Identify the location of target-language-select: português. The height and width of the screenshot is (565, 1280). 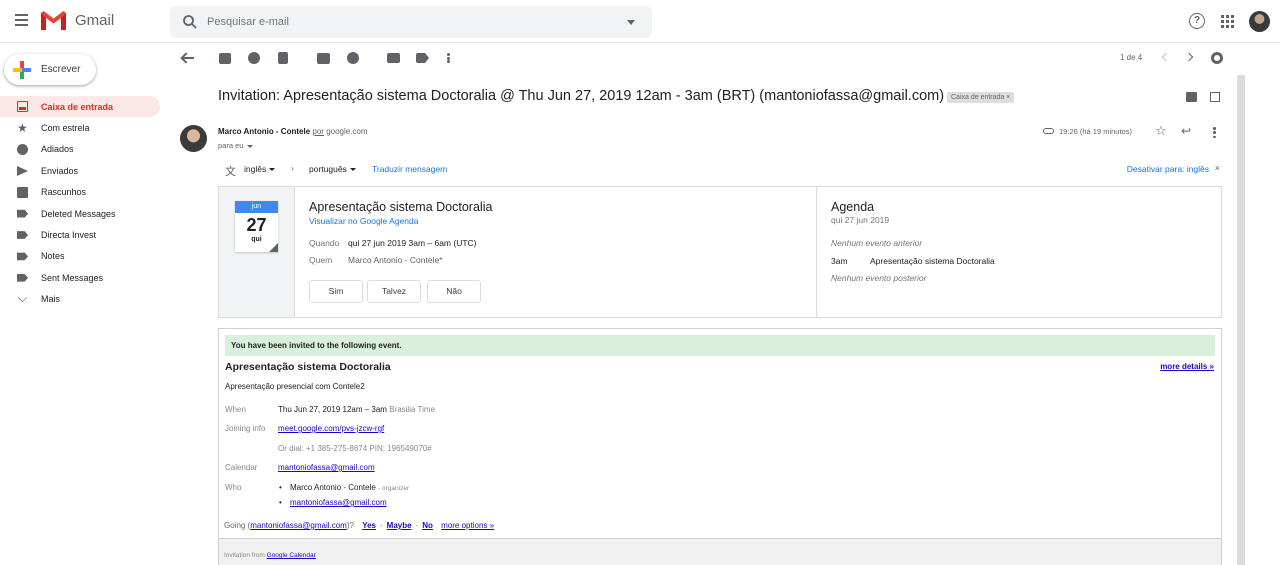
(332, 169).